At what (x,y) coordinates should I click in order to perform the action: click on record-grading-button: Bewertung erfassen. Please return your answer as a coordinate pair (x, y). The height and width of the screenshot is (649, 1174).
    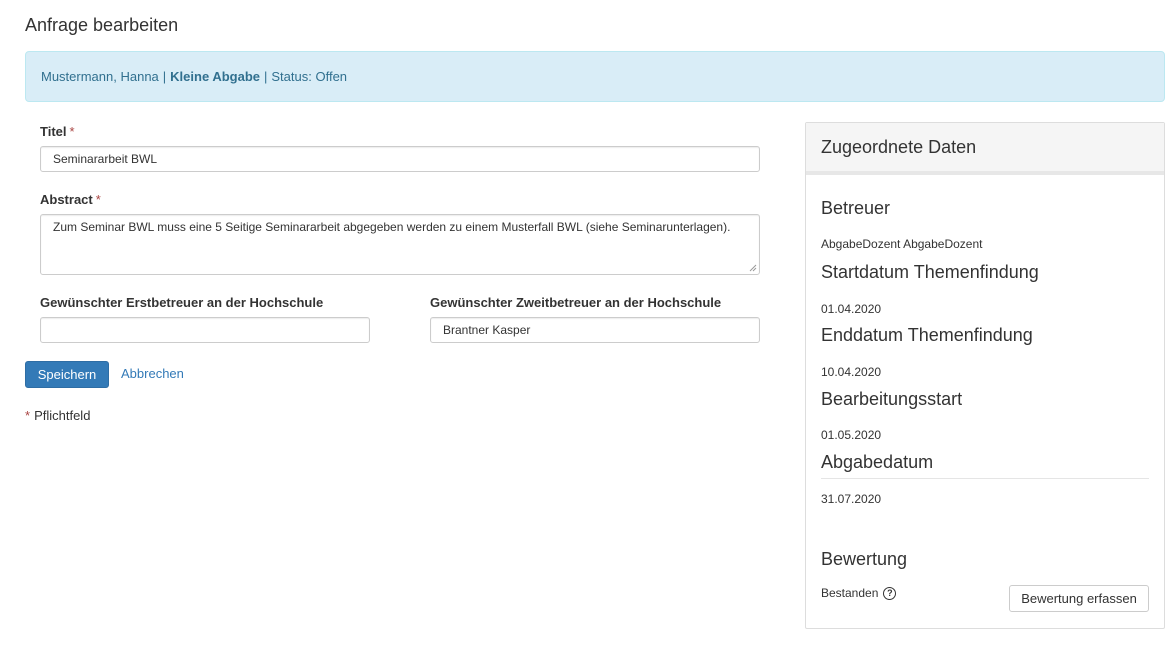
    Looking at the image, I should click on (1079, 598).